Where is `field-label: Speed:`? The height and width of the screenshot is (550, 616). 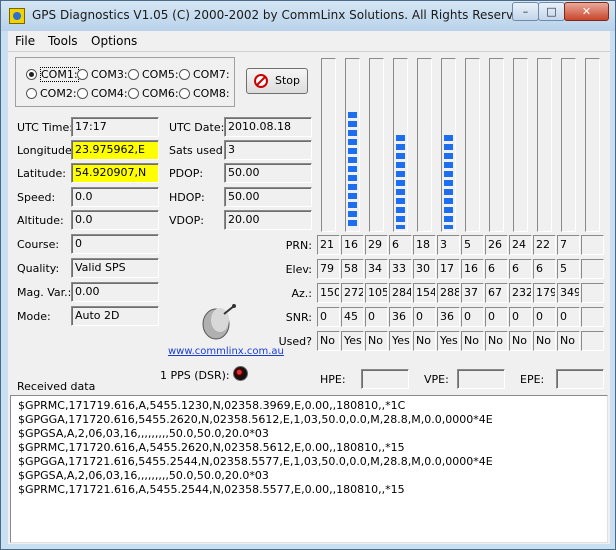 field-label: Speed: is located at coordinates (36, 197).